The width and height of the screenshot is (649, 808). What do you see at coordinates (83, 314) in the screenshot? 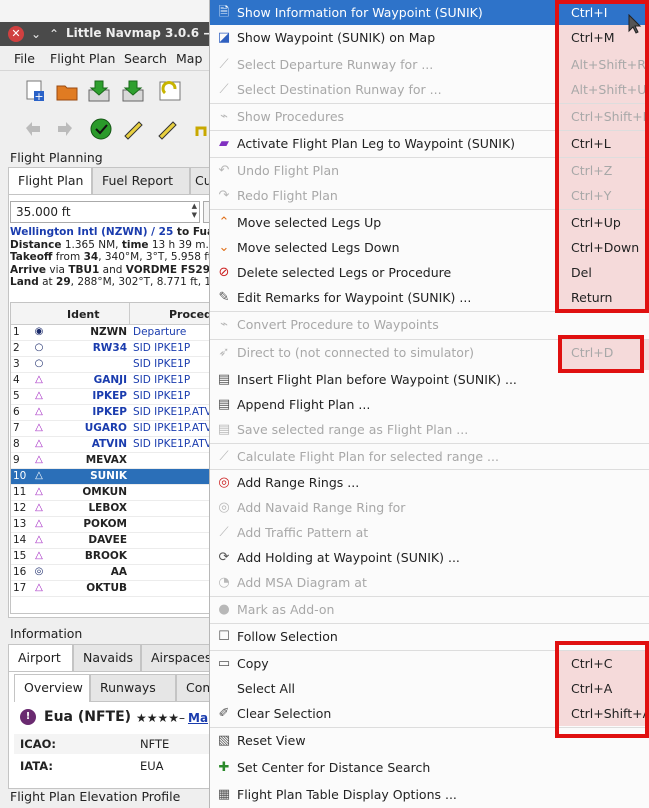
I see `column-ident: Ident` at bounding box center [83, 314].